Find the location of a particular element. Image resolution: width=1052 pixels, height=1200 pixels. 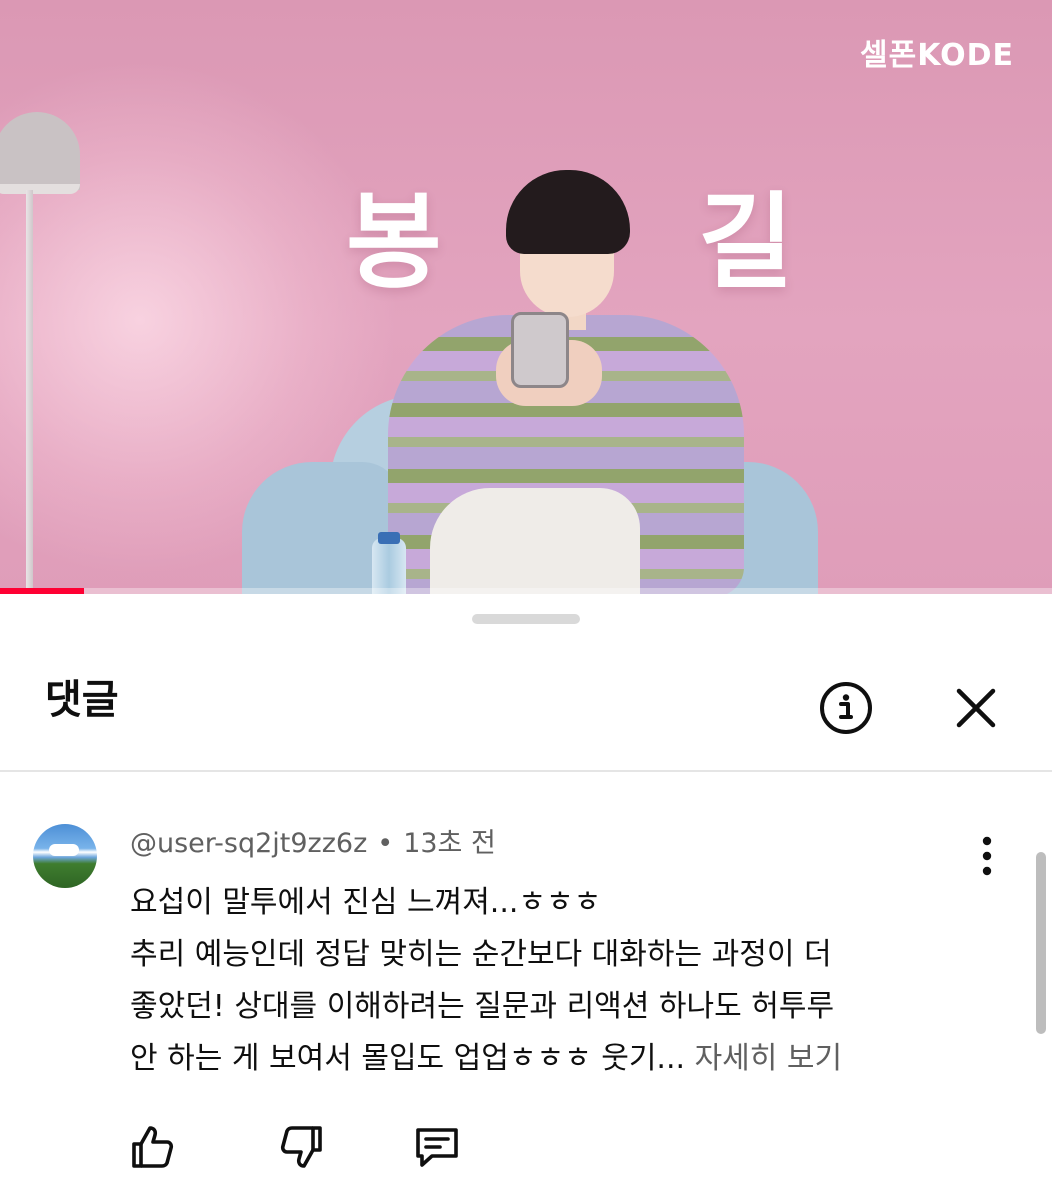

reply-icon is located at coordinates (437, 1147).